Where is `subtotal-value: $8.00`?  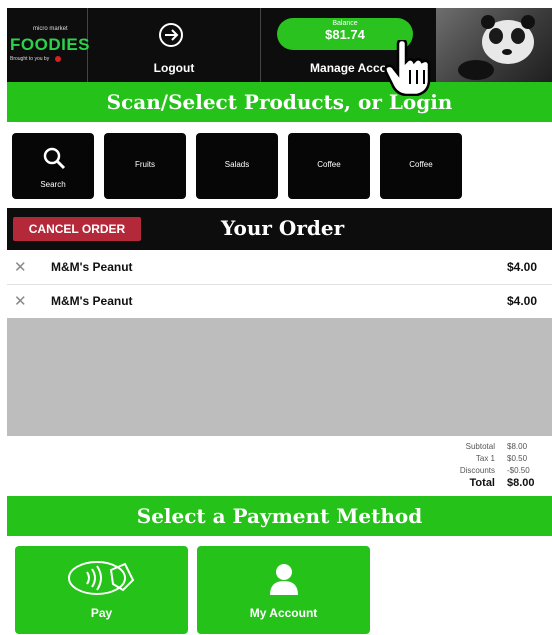
subtotal-value: $8.00 is located at coordinates (517, 446).